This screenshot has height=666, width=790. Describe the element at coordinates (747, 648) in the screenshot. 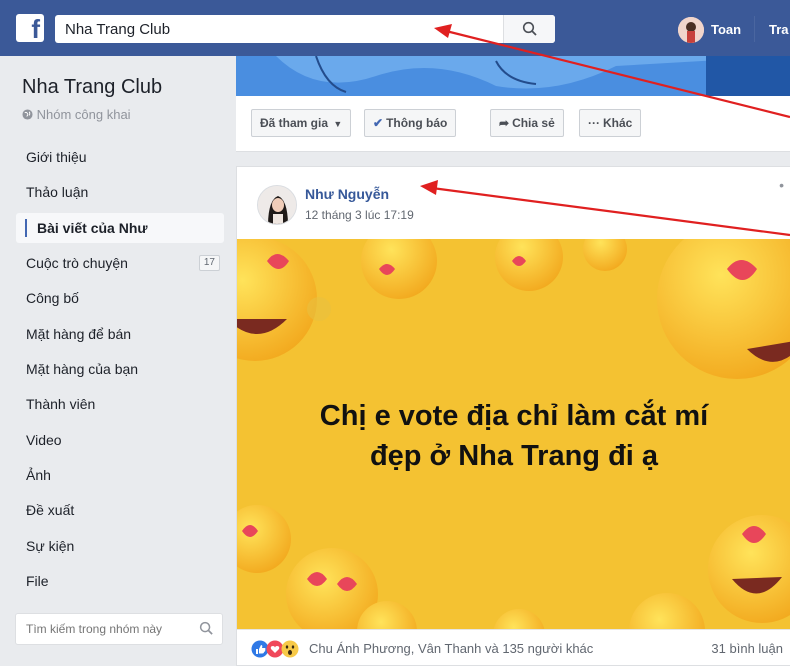

I see `comment-count: 31 bình luận` at that location.